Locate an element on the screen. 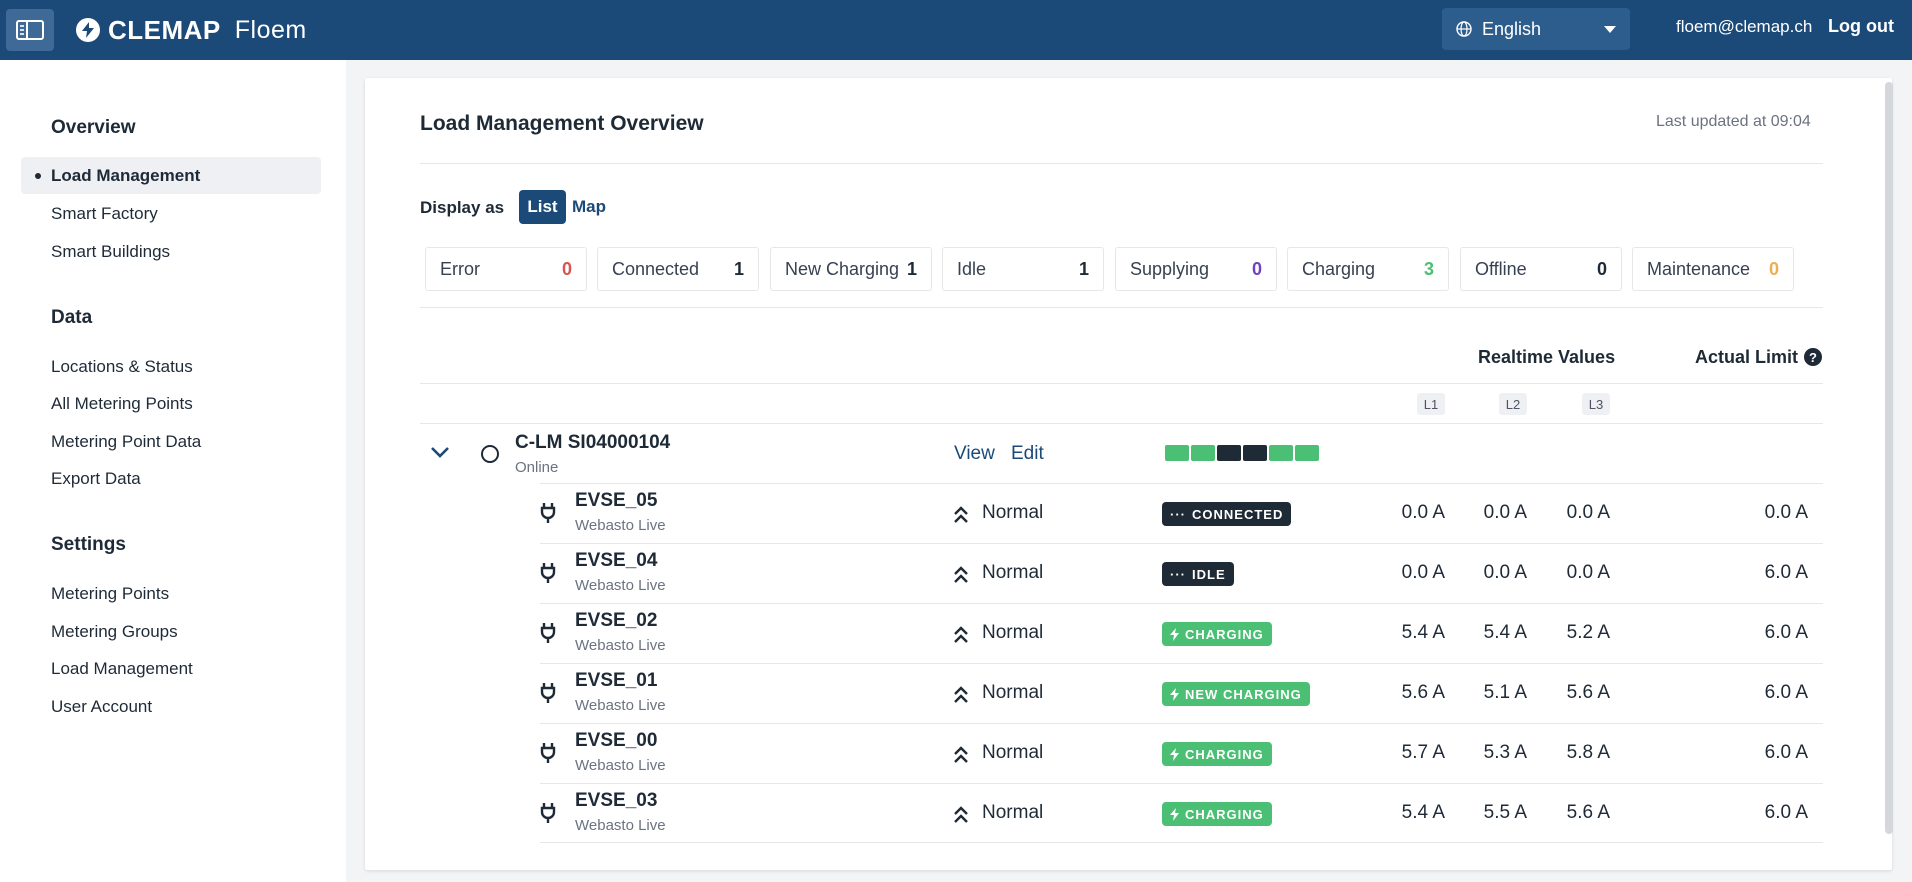  status-badge-label: NEW CHARGING is located at coordinates (1243, 694).